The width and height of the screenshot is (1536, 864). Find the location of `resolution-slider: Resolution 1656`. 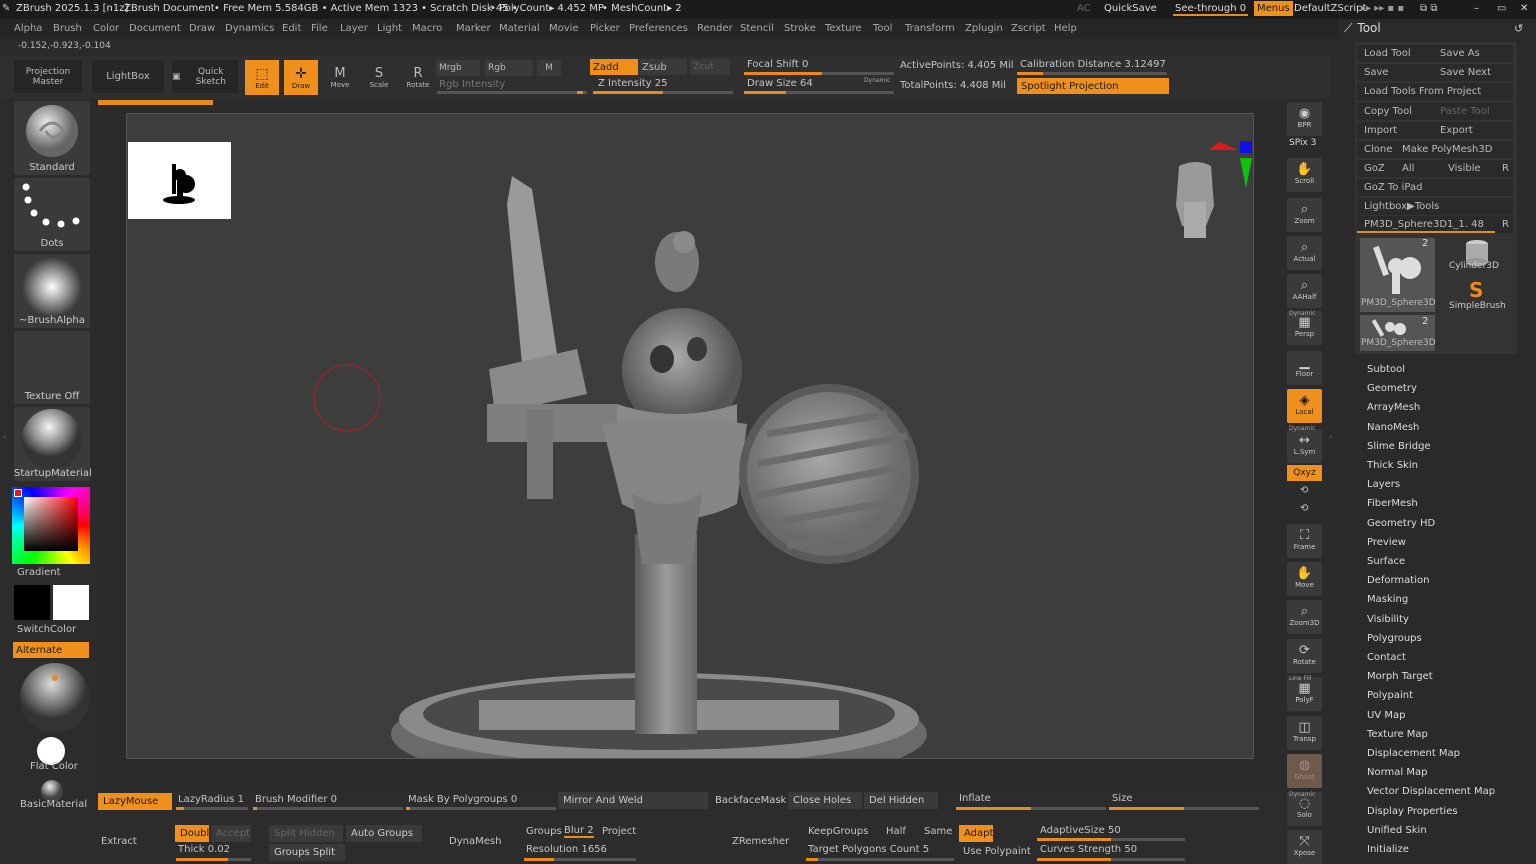

resolution-slider: Resolution 1656 is located at coordinates (566, 849).